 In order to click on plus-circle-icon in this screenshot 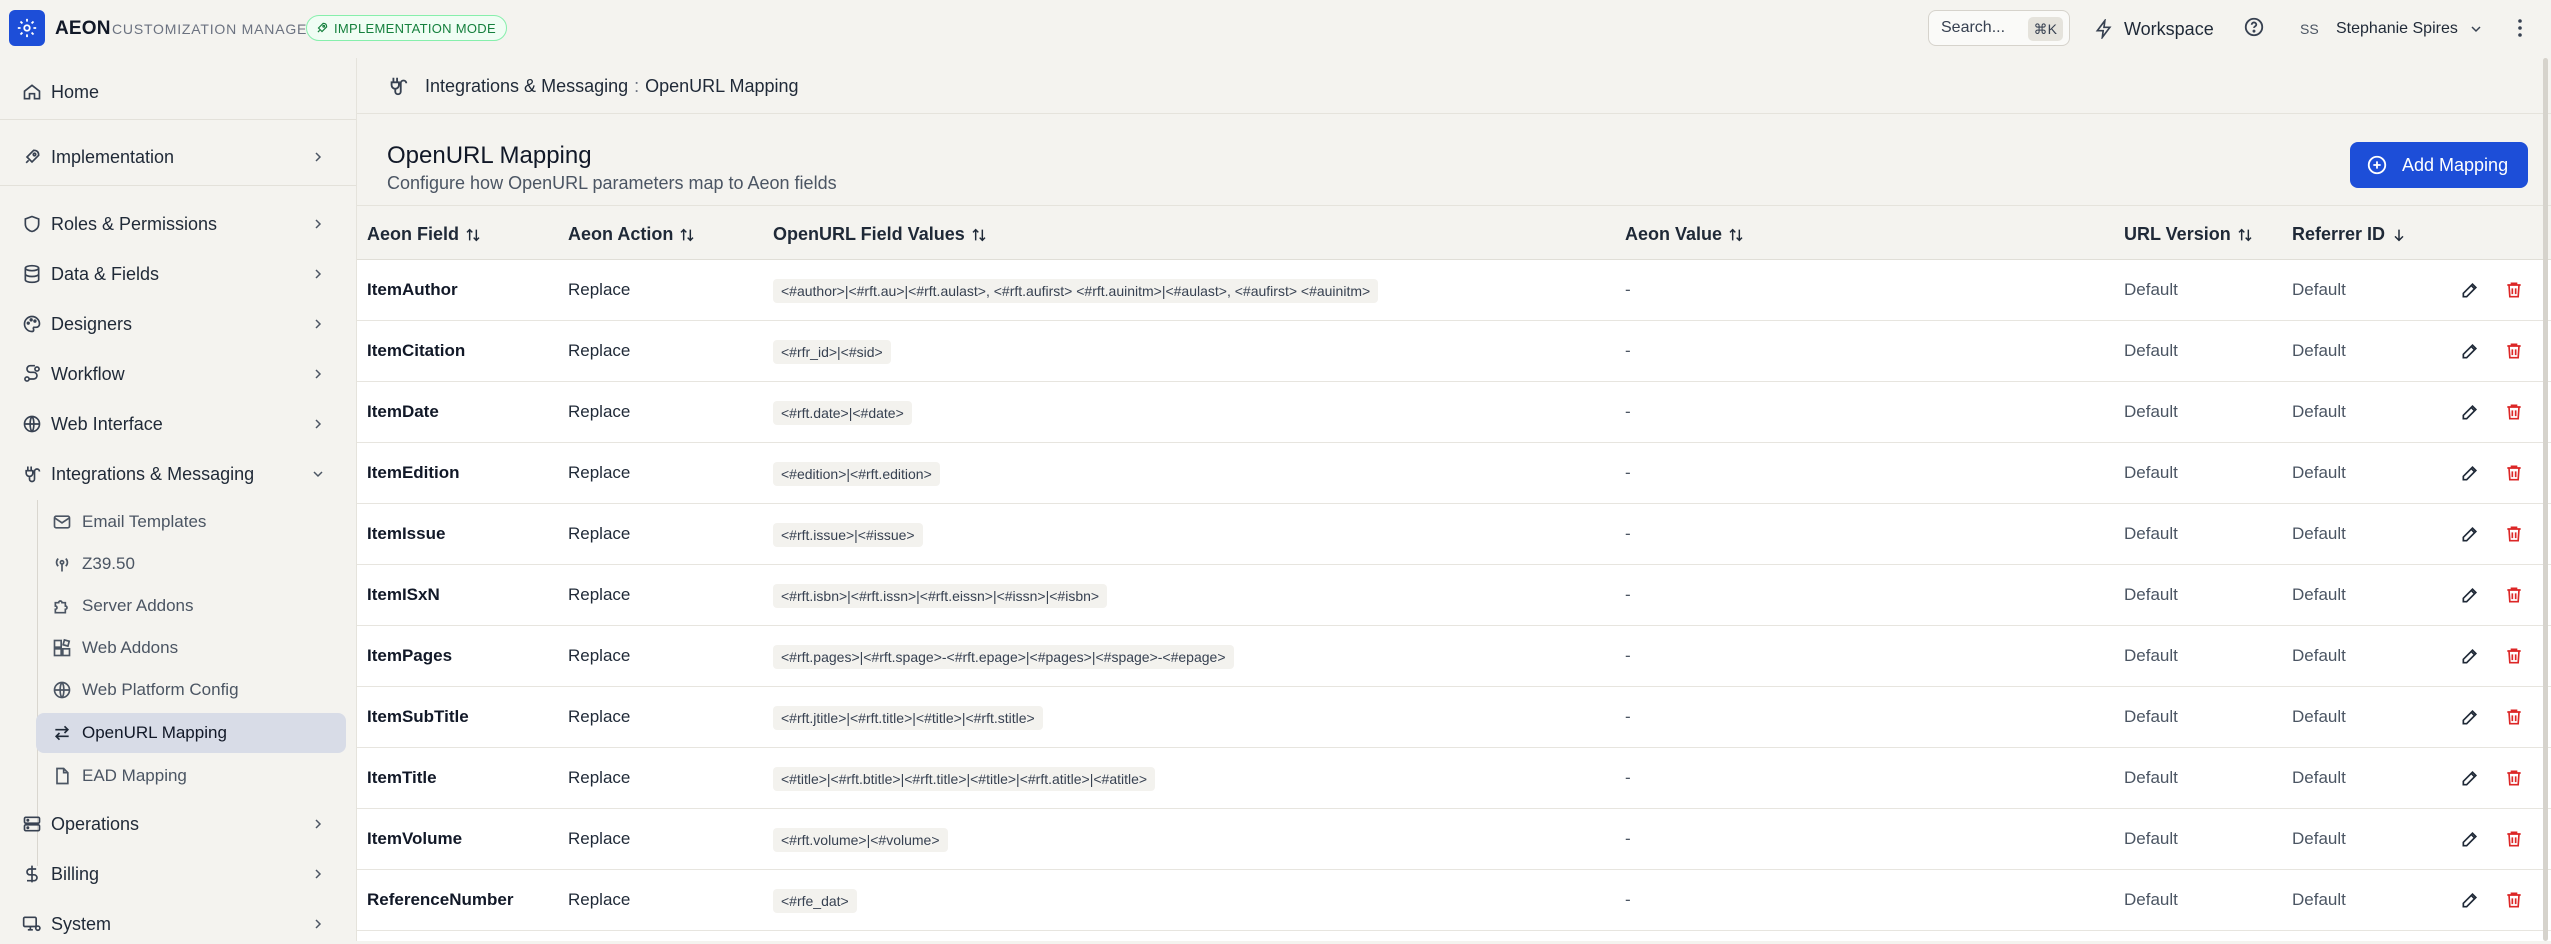, I will do `click(2377, 165)`.